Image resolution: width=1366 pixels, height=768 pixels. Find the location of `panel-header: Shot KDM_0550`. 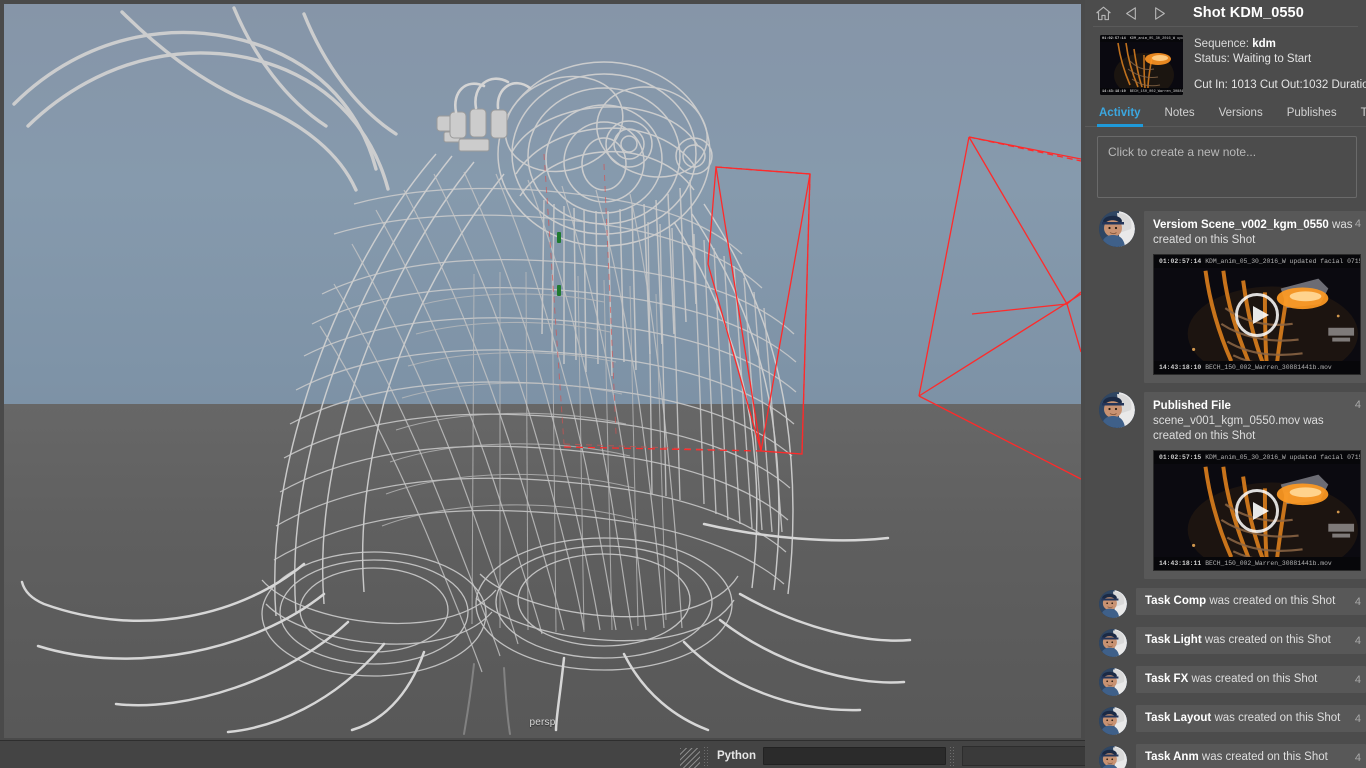

panel-header: Shot KDM_0550 is located at coordinates (1225, 13).